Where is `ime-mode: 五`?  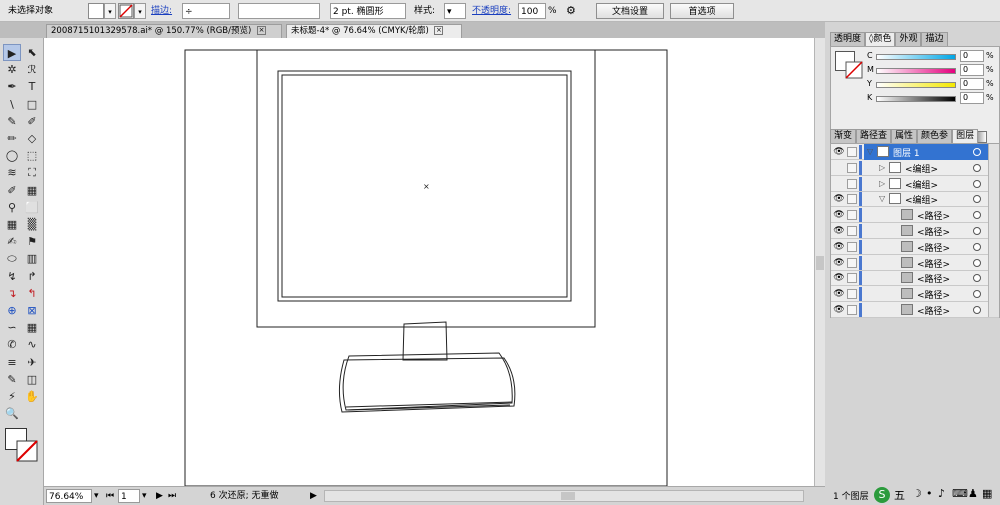
ime-mode: 五 is located at coordinates (899, 495).